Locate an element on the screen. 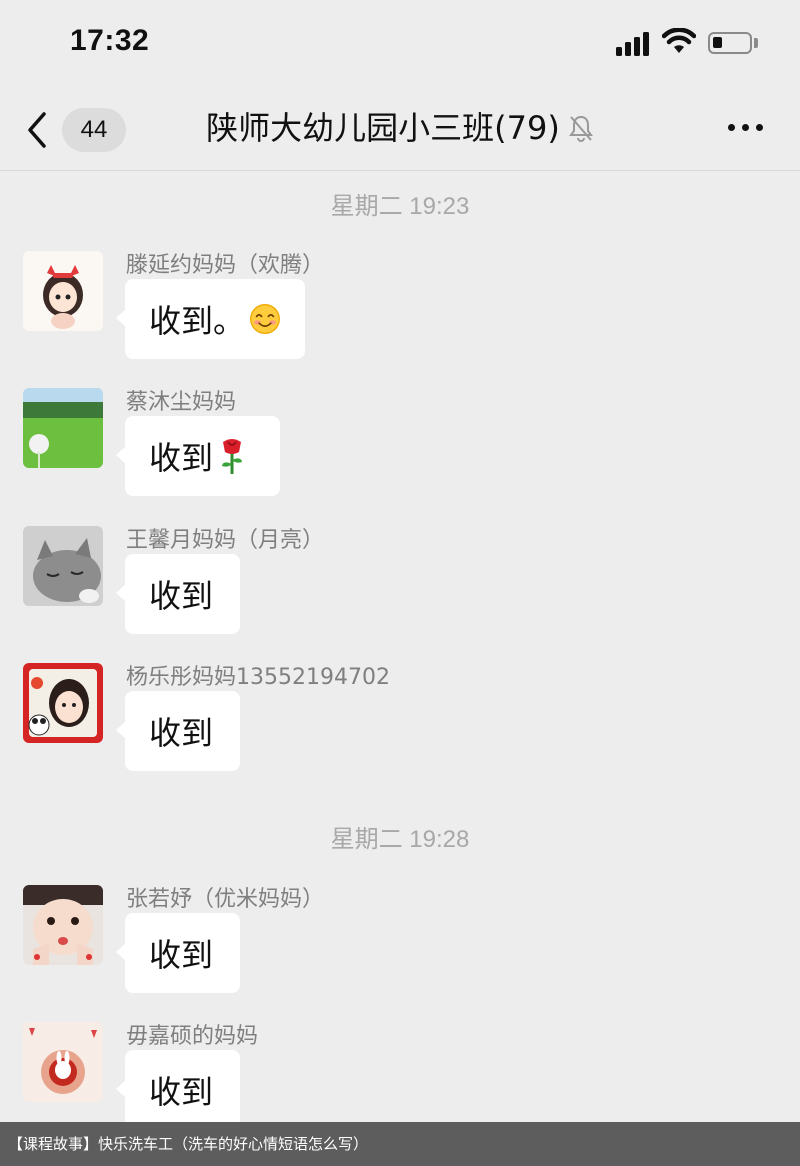 The image size is (800, 1166). sender-name: 蔡沐尘妈妈 is located at coordinates (181, 402).